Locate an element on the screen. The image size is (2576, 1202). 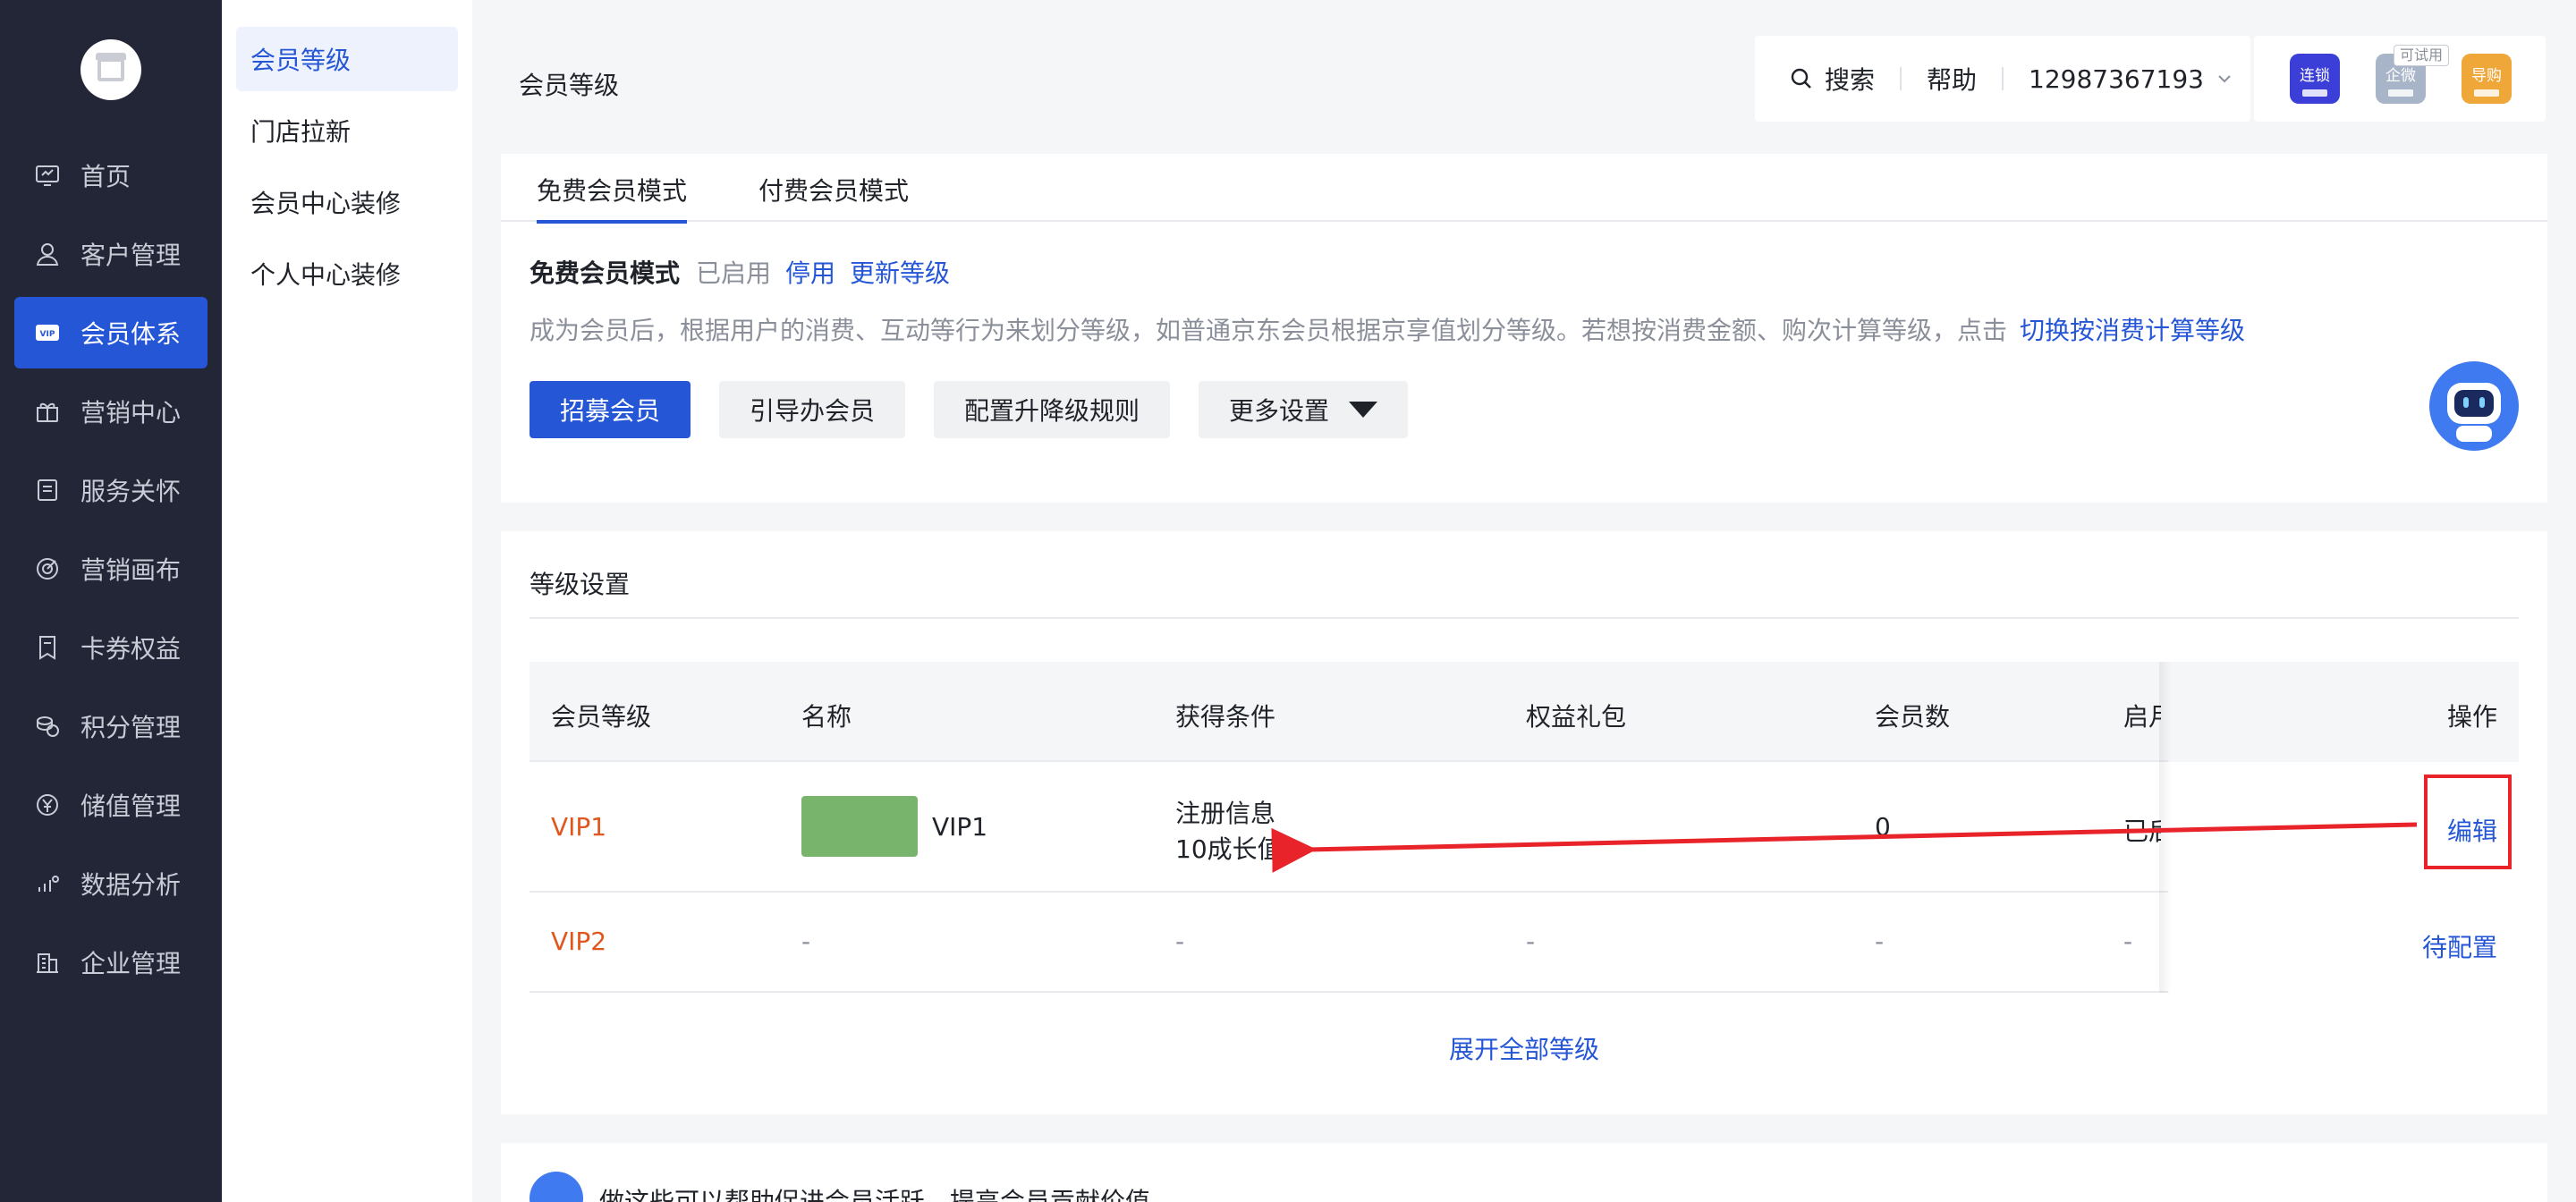
expand-all-levels-link: 展开全部等级 is located at coordinates (1524, 1048).